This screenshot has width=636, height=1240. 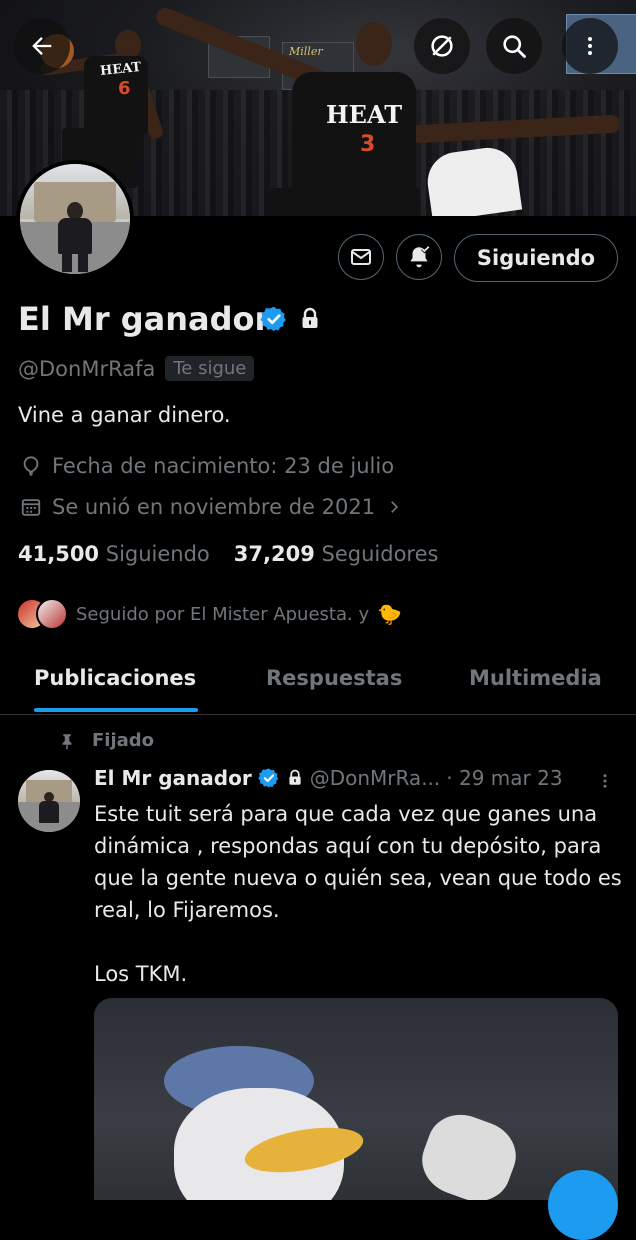 I want to click on arrow-left-icon, so click(x=42, y=46).